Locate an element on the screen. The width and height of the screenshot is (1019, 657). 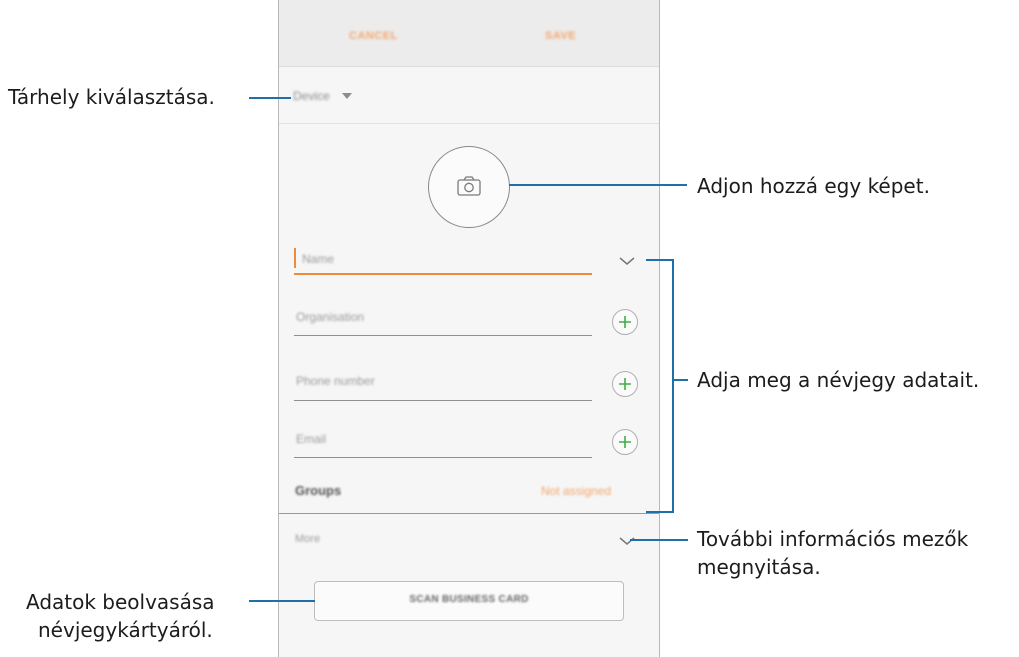
callout-bracket-vertical is located at coordinates (673, 386).